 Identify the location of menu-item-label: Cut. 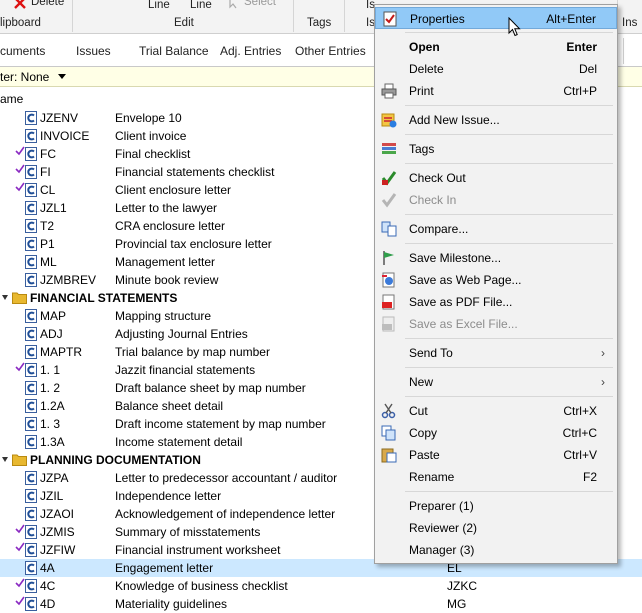
(418, 411).